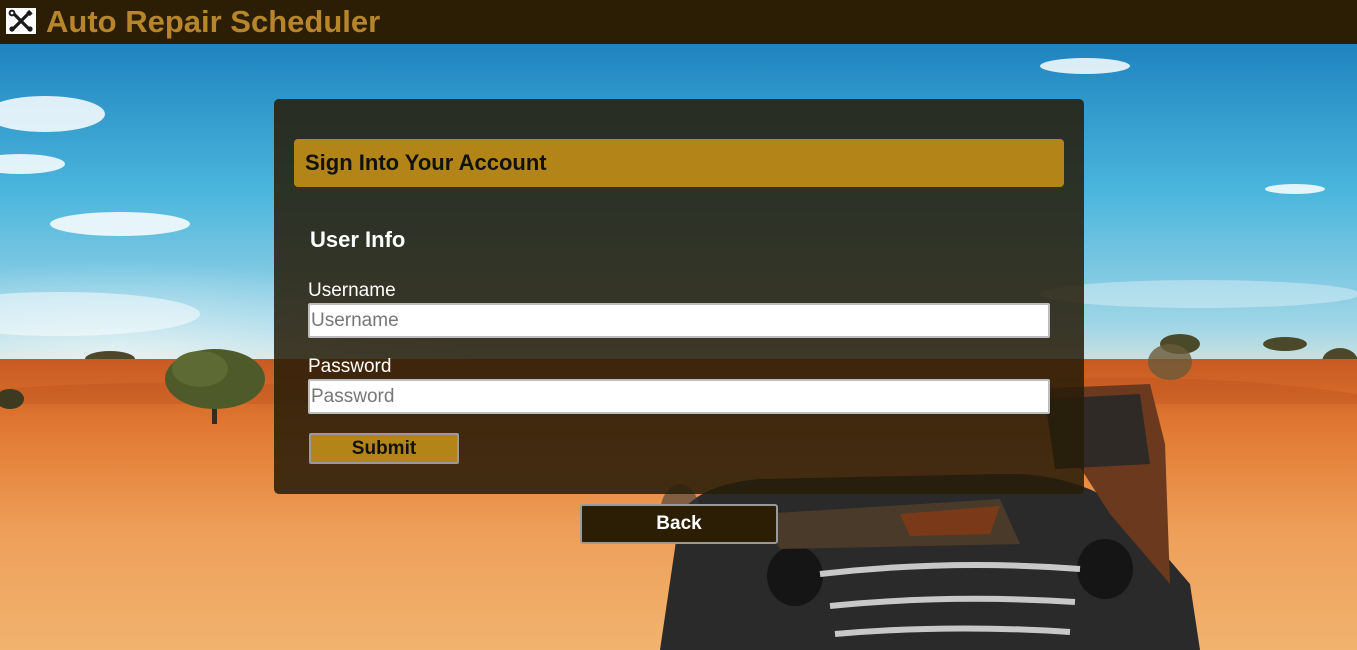 Image resolution: width=1357 pixels, height=650 pixels. What do you see at coordinates (679, 163) in the screenshot?
I see `panel-header: Sign Into Your Account` at bounding box center [679, 163].